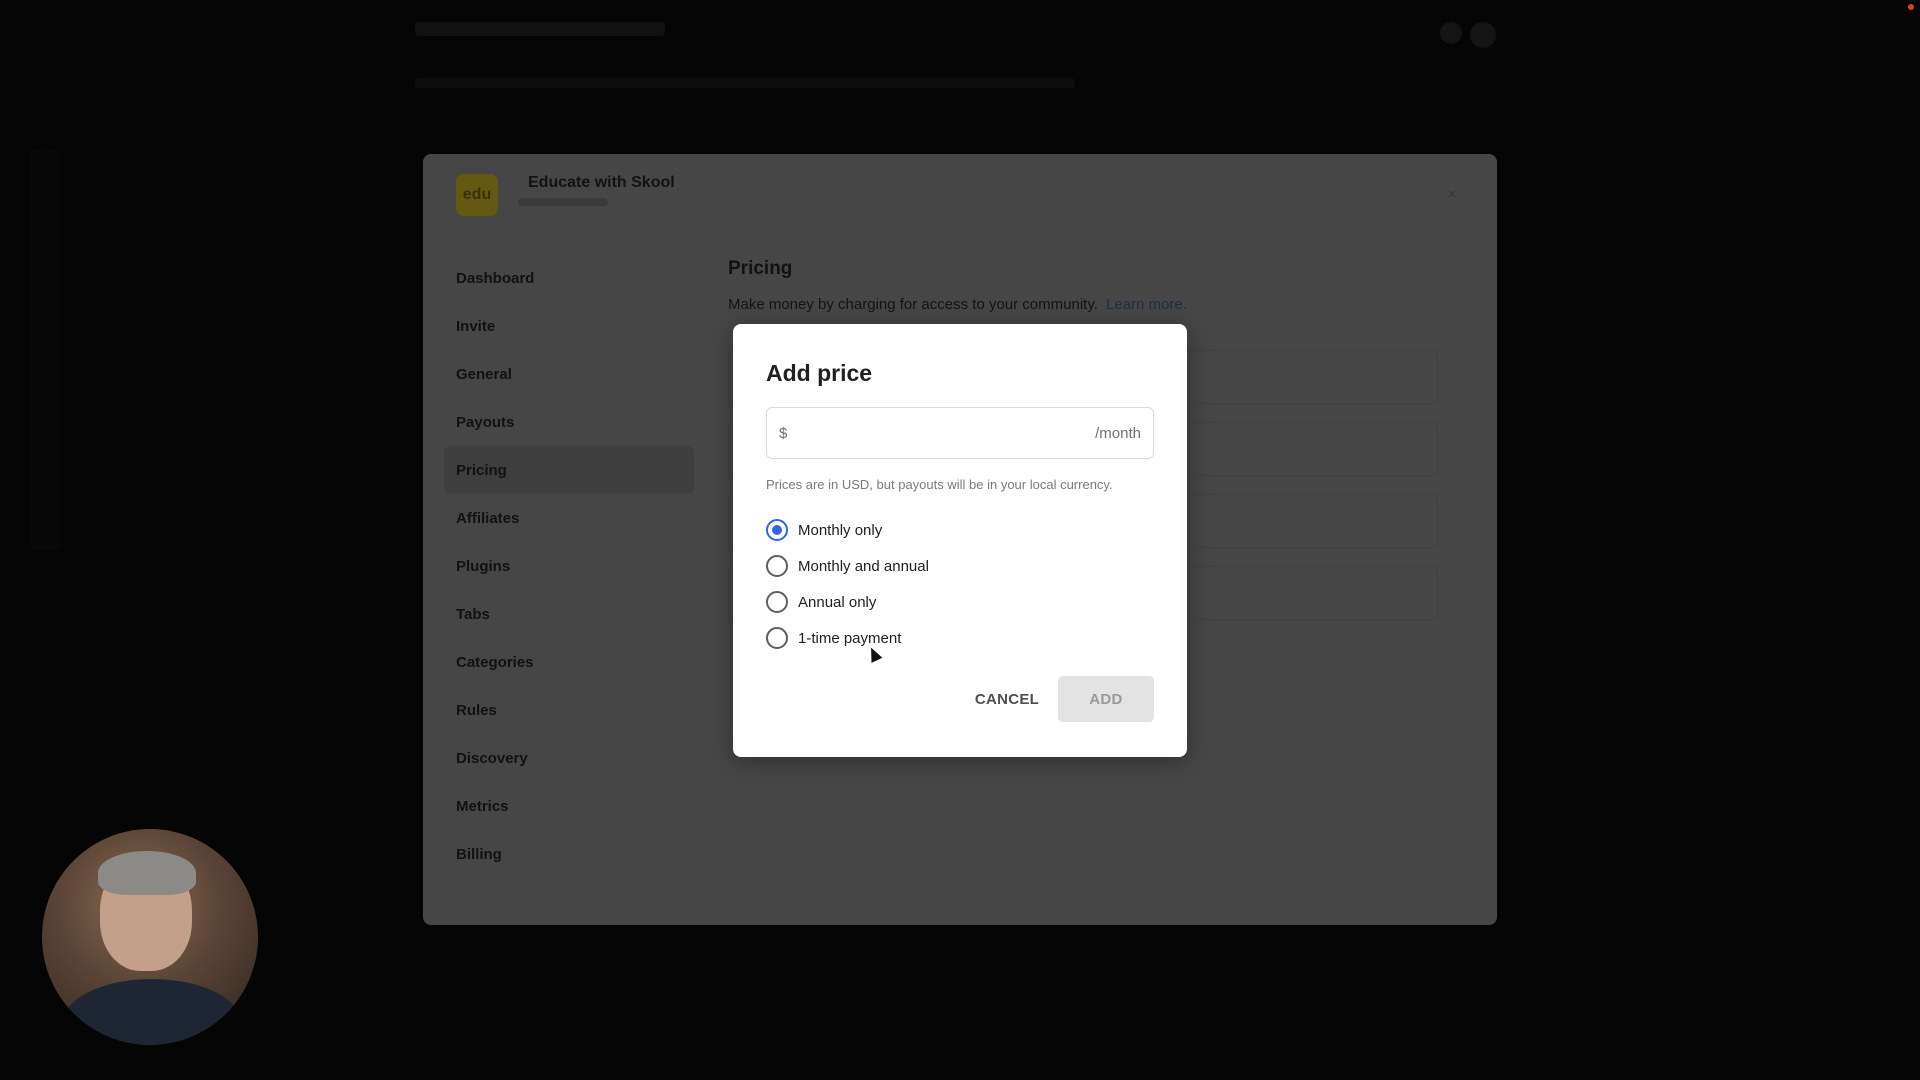 The height and width of the screenshot is (1080, 1920). I want to click on option-label: Monthly and annual, so click(863, 566).